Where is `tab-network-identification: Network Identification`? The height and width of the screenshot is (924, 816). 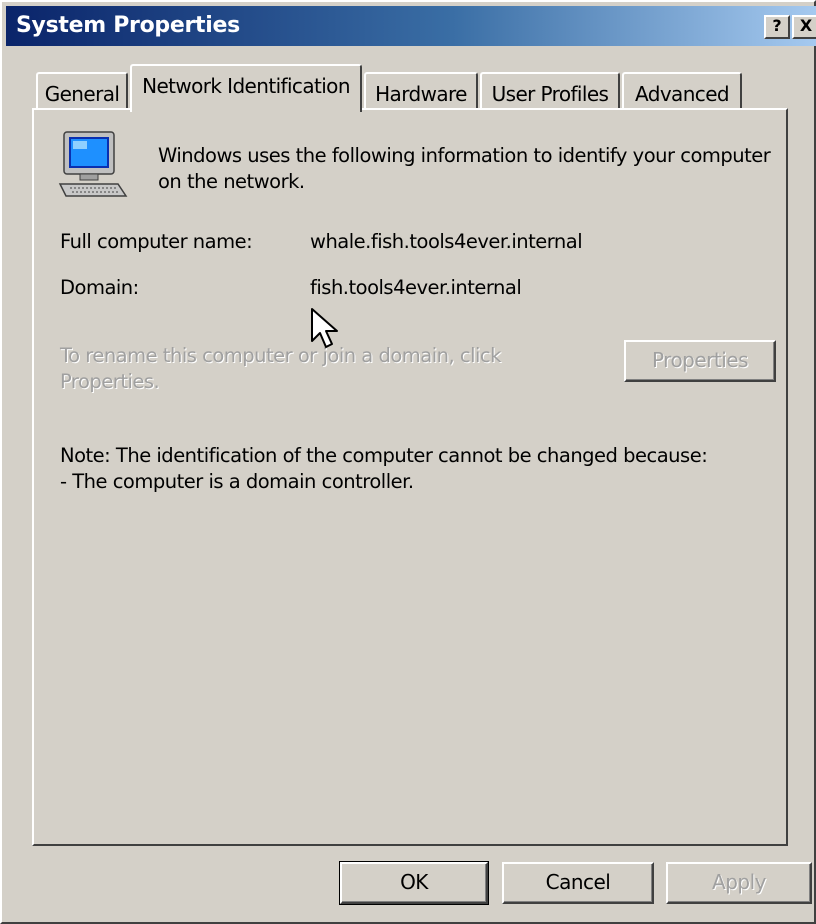 tab-network-identification: Network Identification is located at coordinates (246, 88).